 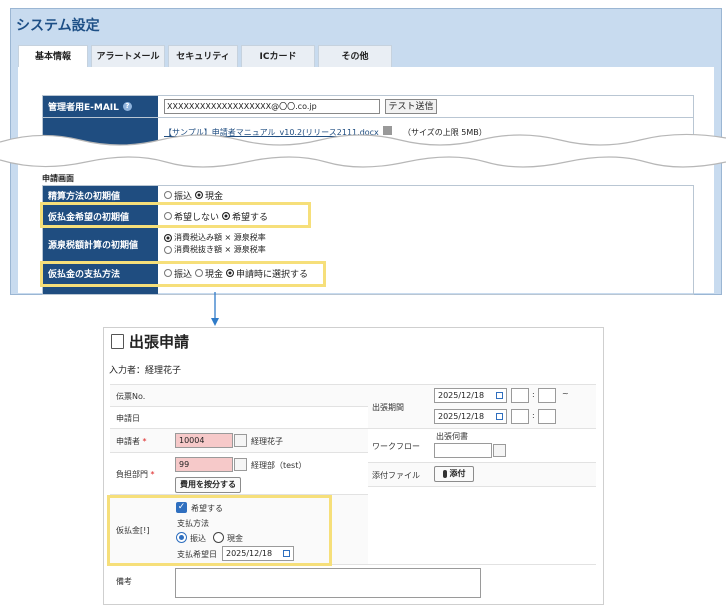 I want to click on form-title: 出張申請, so click(x=159, y=342).